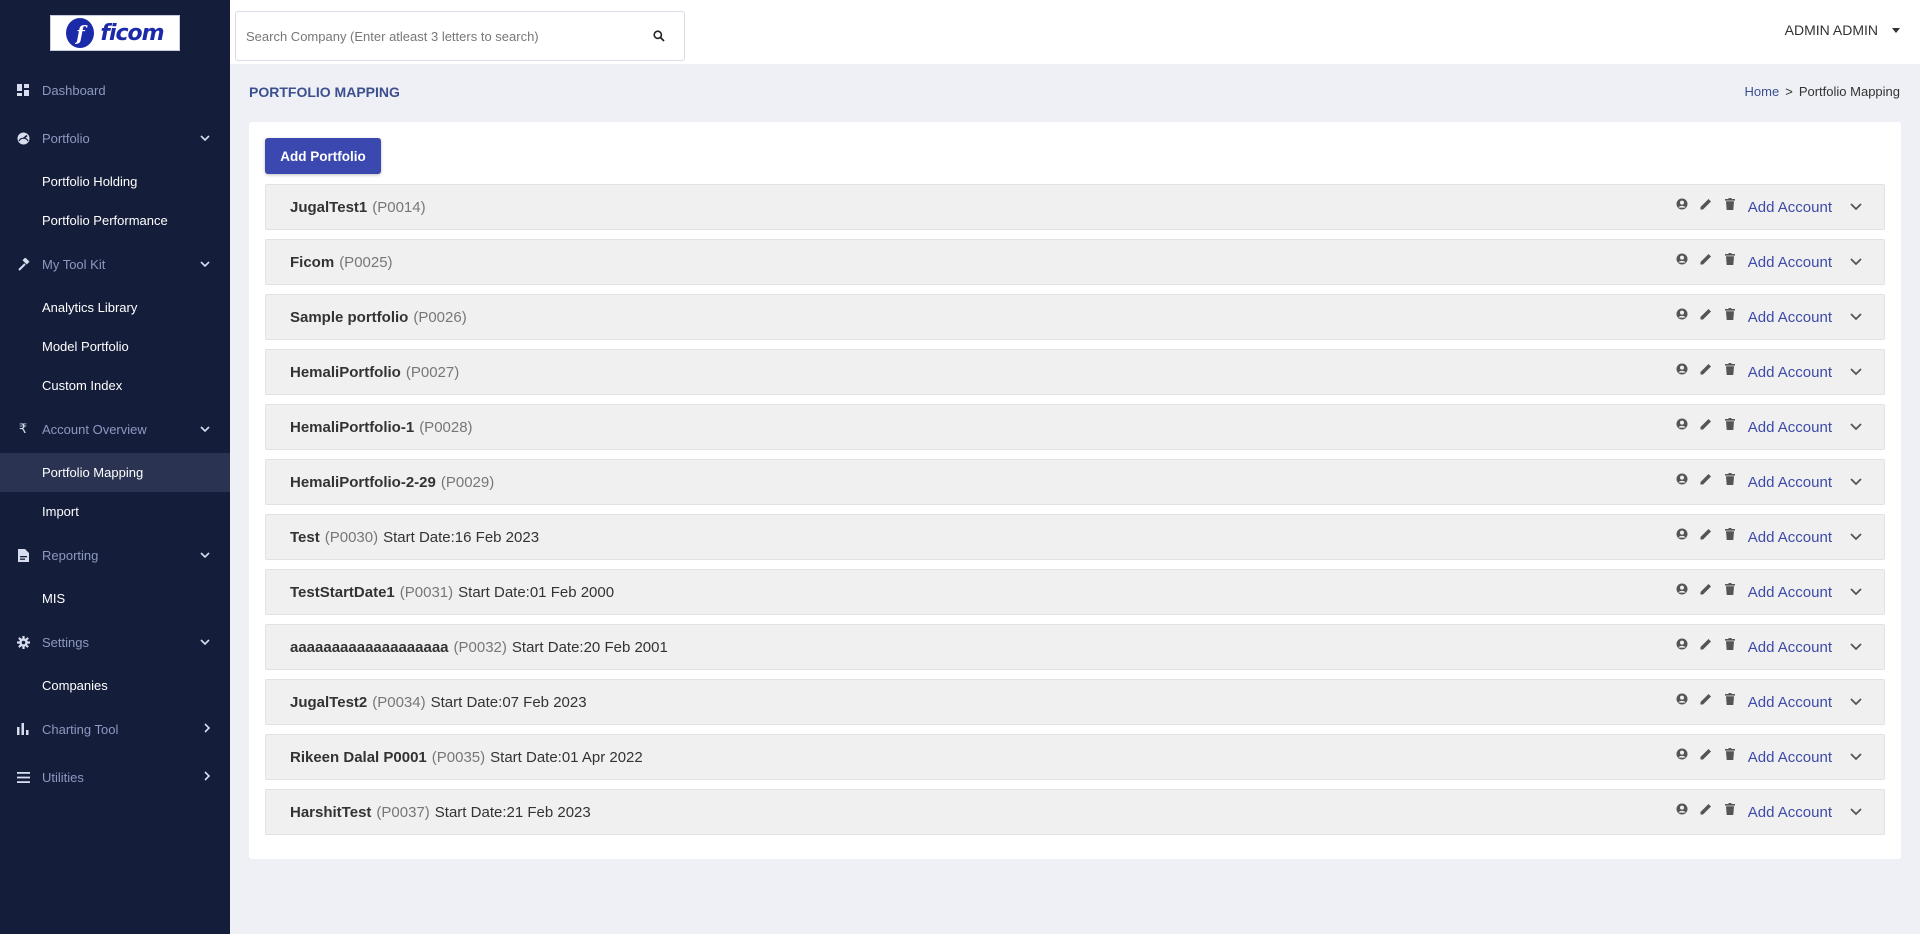 This screenshot has height=934, width=1920. Describe the element at coordinates (115, 685) in the screenshot. I see `sidebar-item-companies: Companies` at that location.